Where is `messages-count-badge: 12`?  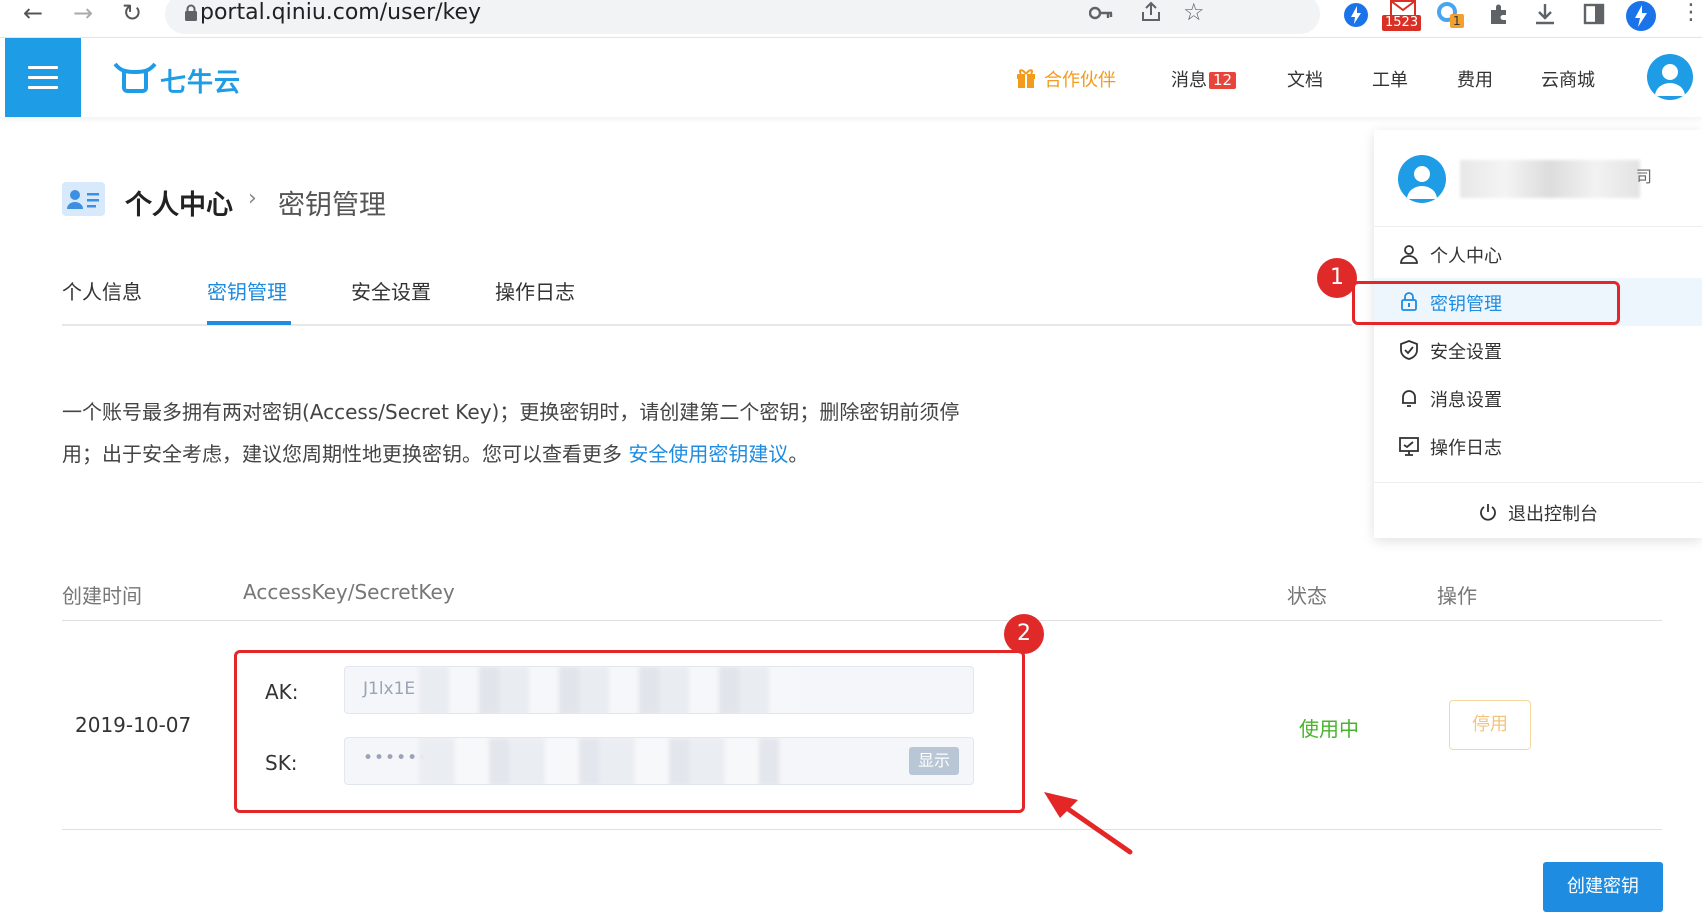
messages-count-badge: 12 is located at coordinates (1223, 80).